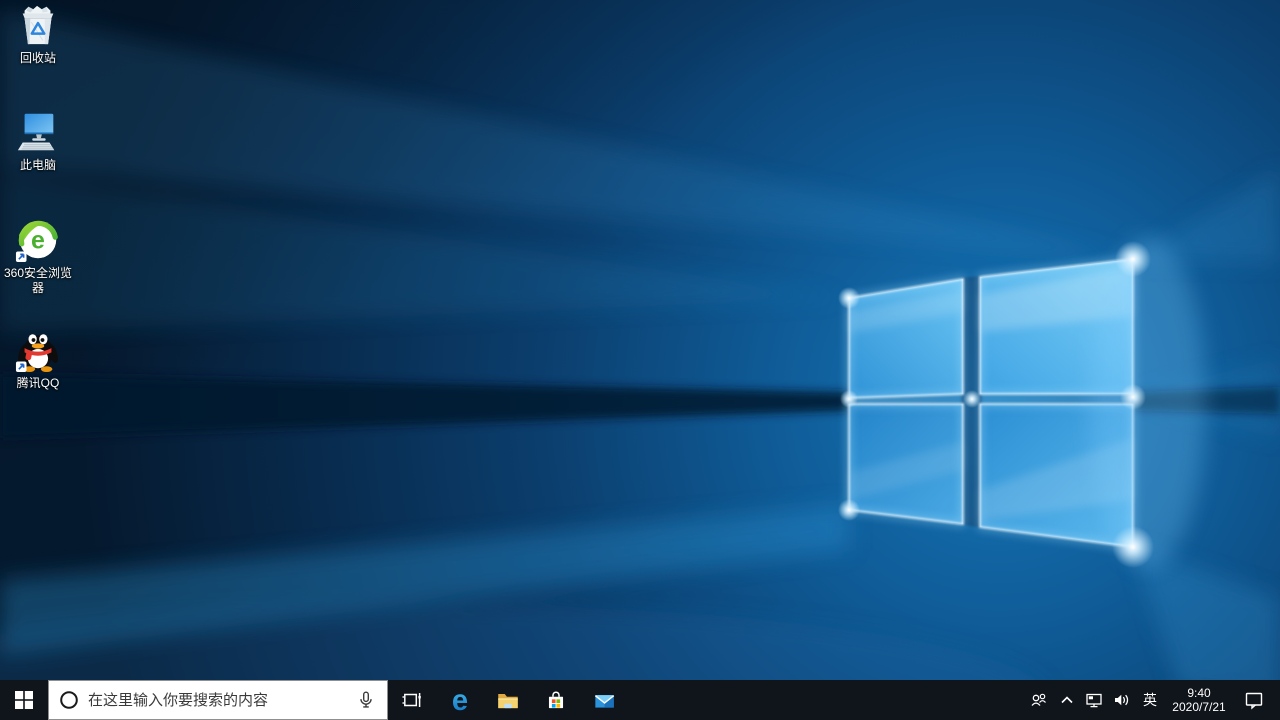  I want to click on clock-date: 2020/7/21, so click(1199, 707).